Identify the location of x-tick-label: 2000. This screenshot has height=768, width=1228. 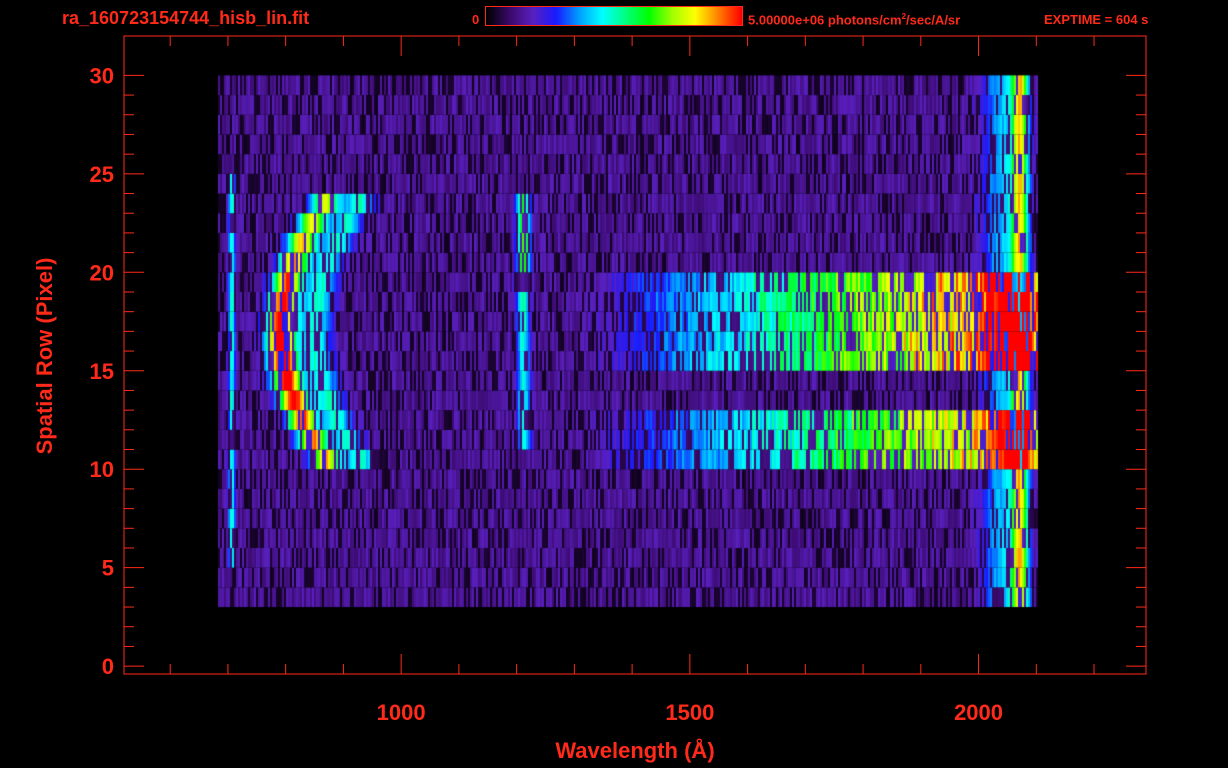
(978, 712).